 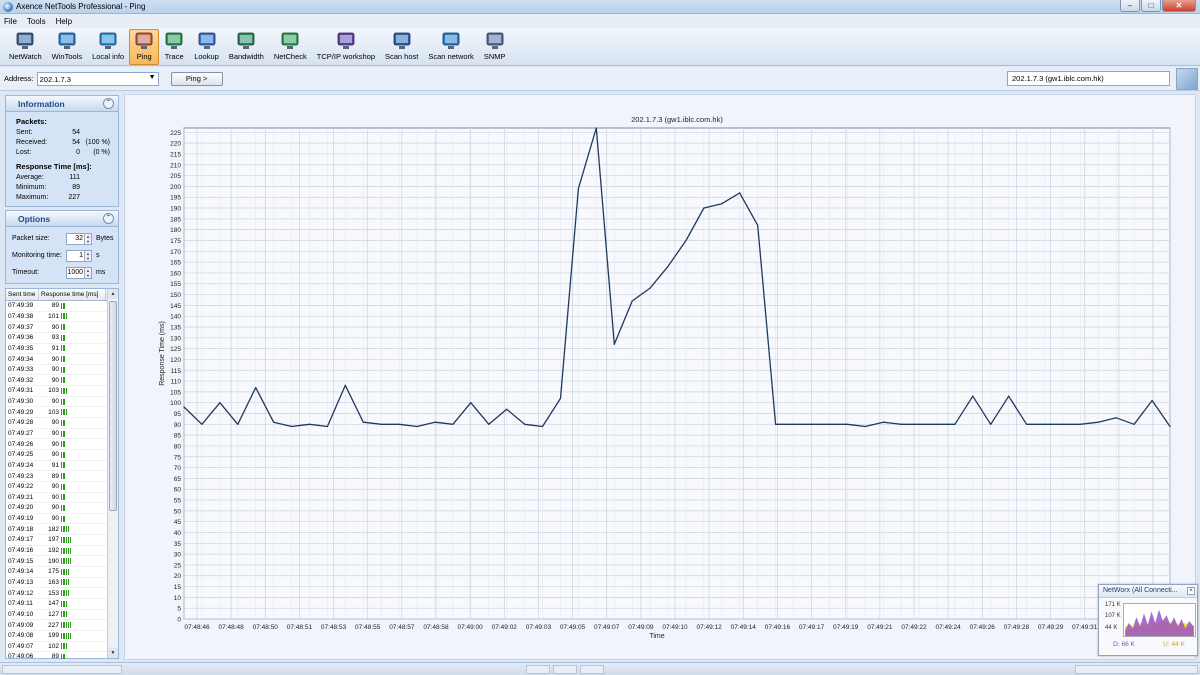 I want to click on list-item: 07:49:33 90, so click(x=56, y=370).